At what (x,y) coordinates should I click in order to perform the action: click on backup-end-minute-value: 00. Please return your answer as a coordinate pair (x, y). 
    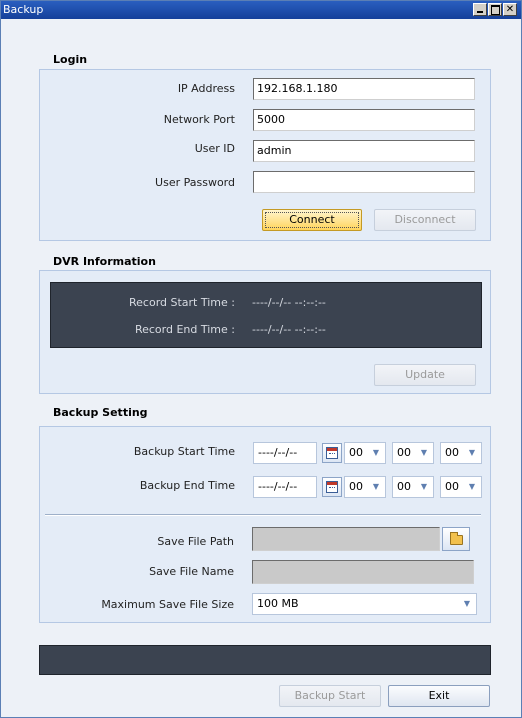
    Looking at the image, I should click on (404, 486).